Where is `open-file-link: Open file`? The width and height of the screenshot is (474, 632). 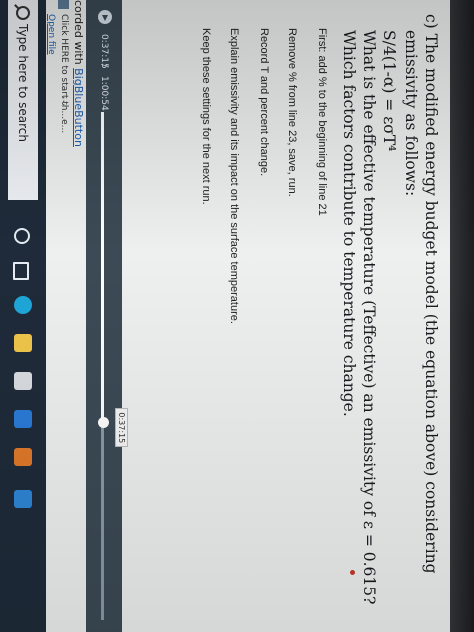 open-file-link: Open file is located at coordinates (51, 34).